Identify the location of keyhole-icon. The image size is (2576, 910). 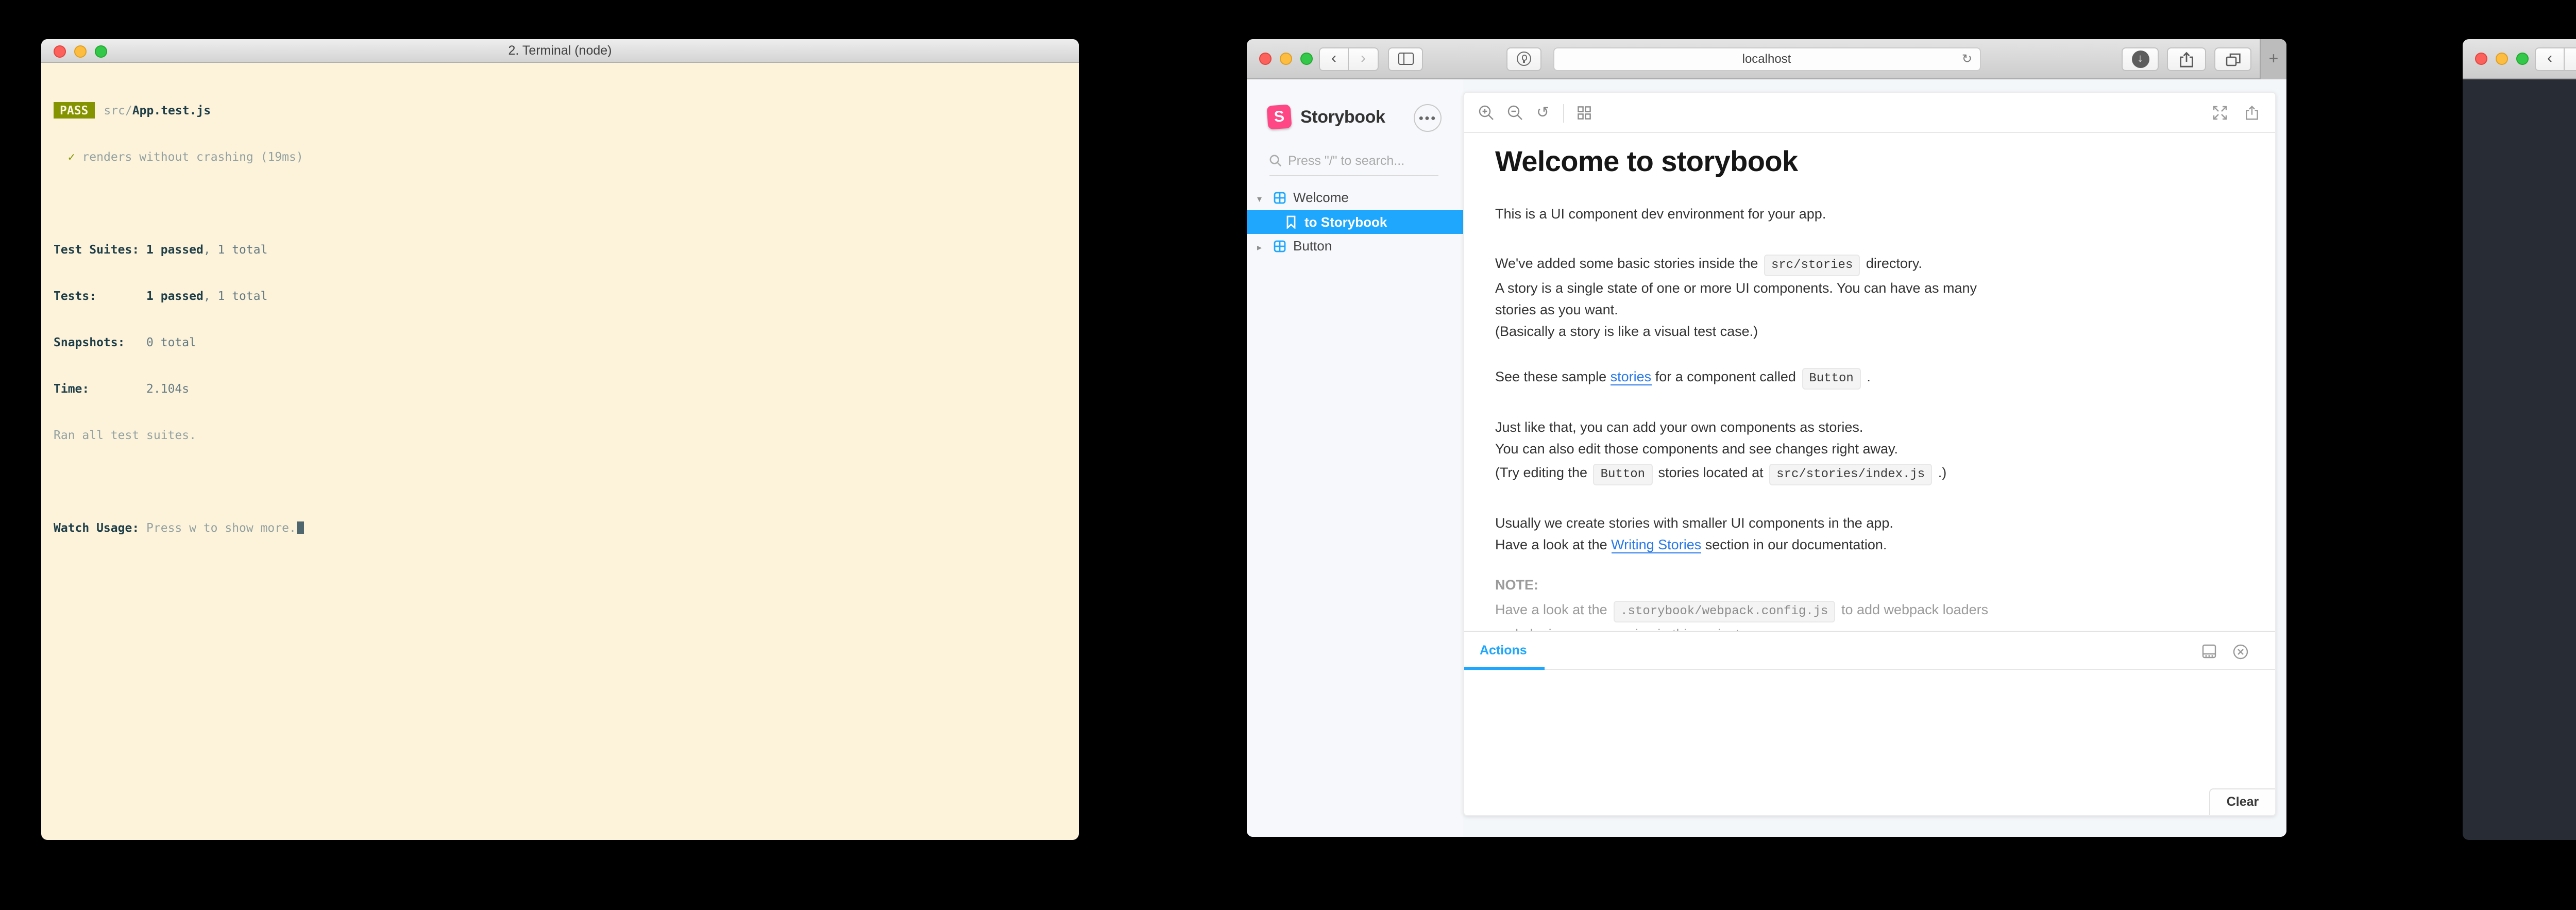
(1524, 59).